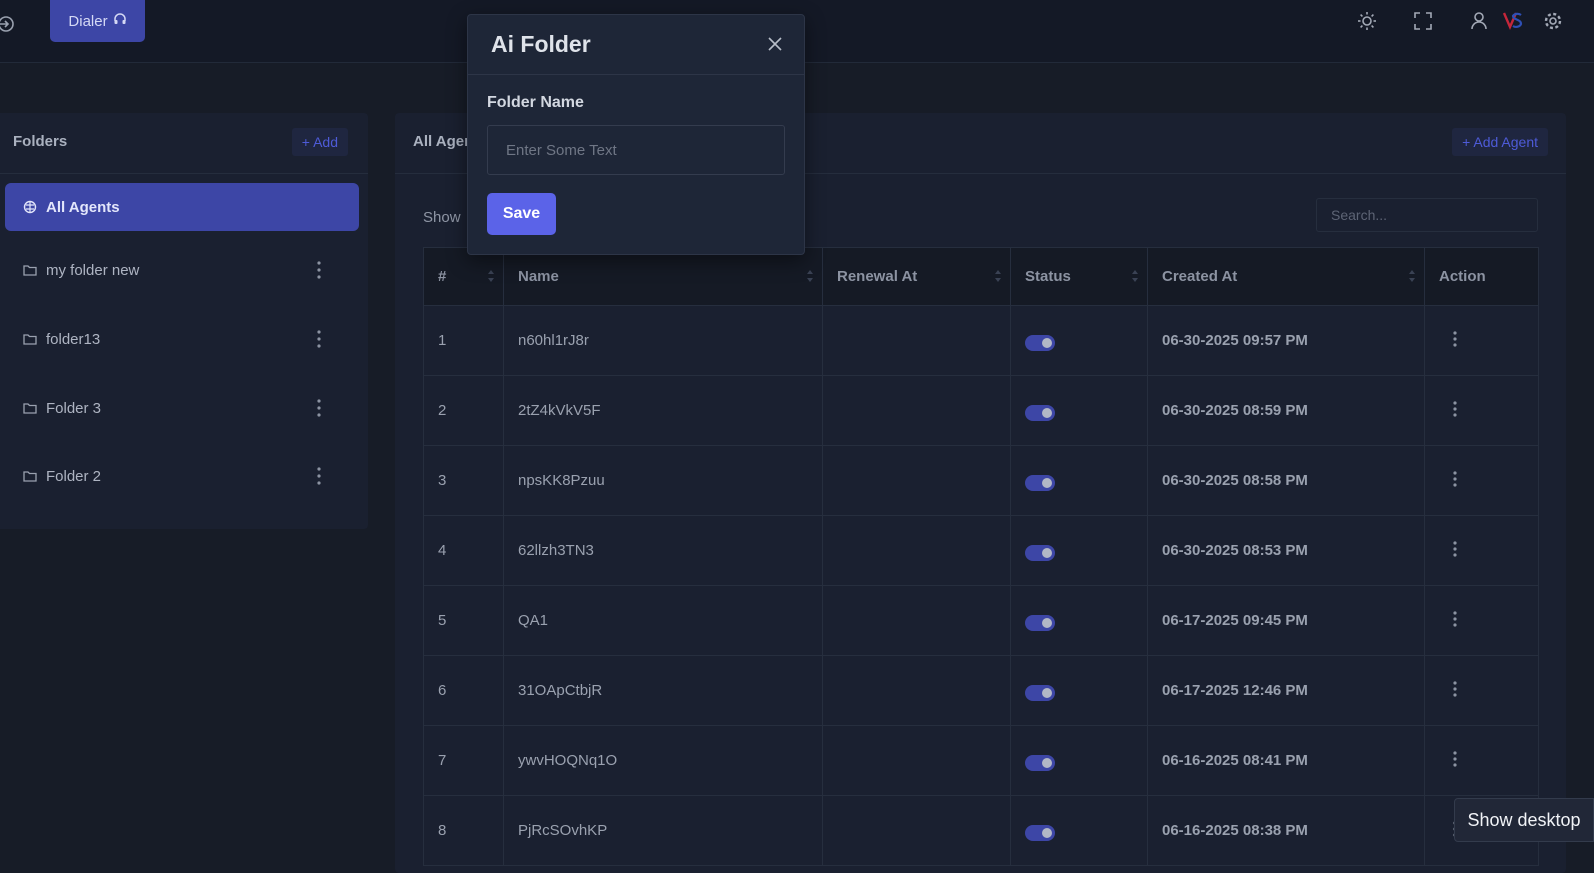  Describe the element at coordinates (442, 217) in the screenshot. I see `show-entries-label: Show` at that location.